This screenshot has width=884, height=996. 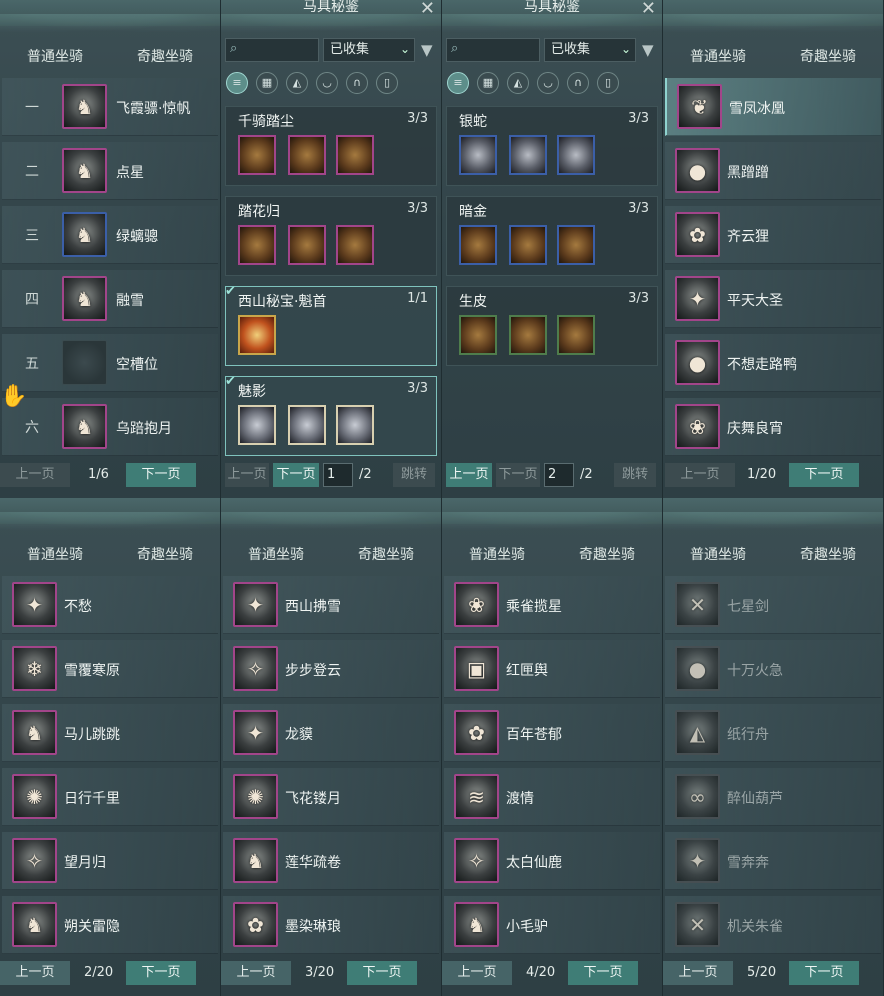 What do you see at coordinates (552, 605) in the screenshot?
I see `mount-row: ❀ 乘雀揽星` at bounding box center [552, 605].